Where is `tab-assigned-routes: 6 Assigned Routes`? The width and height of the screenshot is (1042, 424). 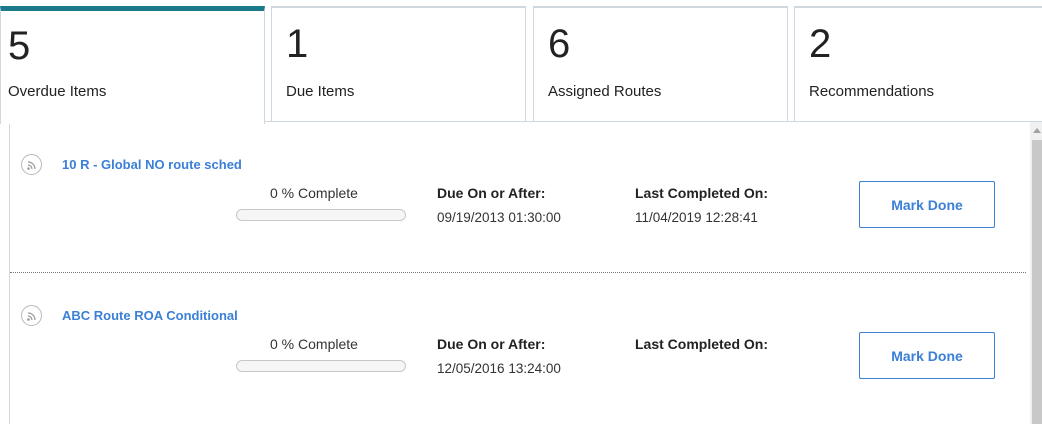 tab-assigned-routes: 6 Assigned Routes is located at coordinates (660, 64).